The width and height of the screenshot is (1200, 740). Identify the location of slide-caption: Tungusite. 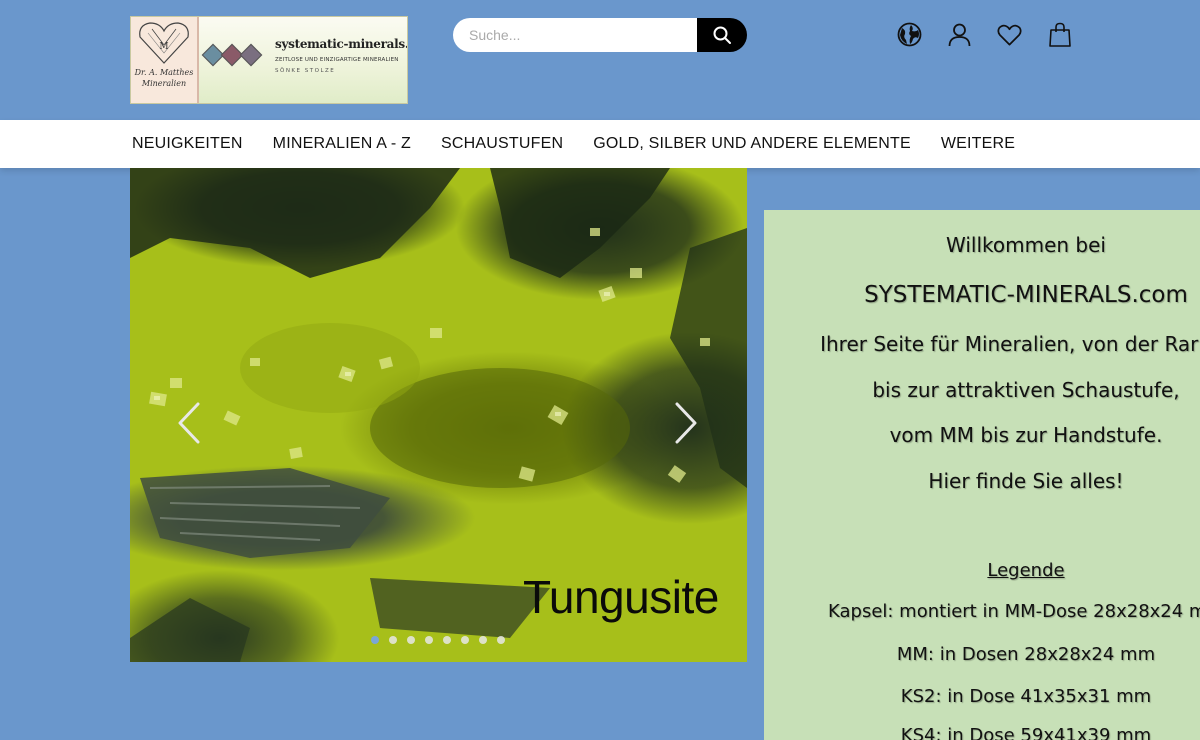
(621, 597).